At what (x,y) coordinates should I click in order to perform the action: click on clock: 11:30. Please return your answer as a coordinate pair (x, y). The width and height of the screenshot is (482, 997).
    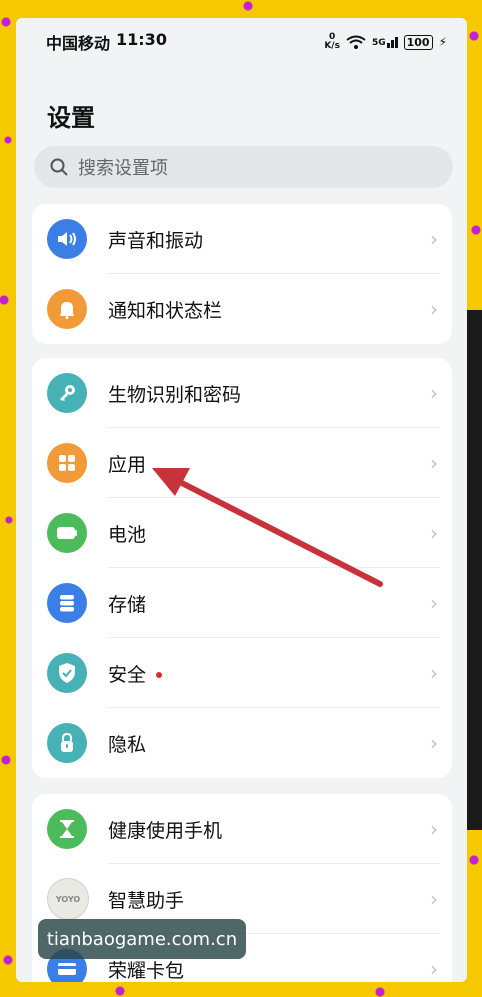
    Looking at the image, I should click on (141, 39).